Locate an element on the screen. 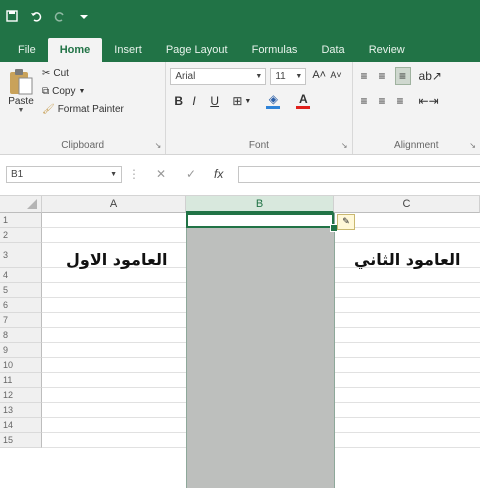  fill-color-button: ◈ is located at coordinates (273, 100).